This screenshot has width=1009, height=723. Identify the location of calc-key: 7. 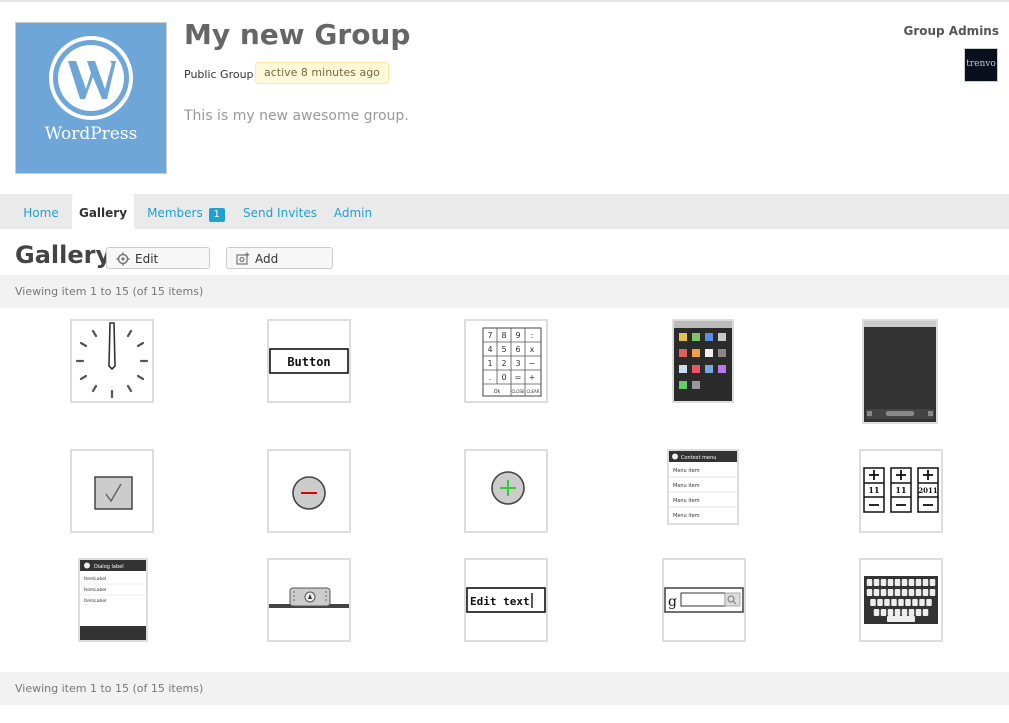
(489, 335).